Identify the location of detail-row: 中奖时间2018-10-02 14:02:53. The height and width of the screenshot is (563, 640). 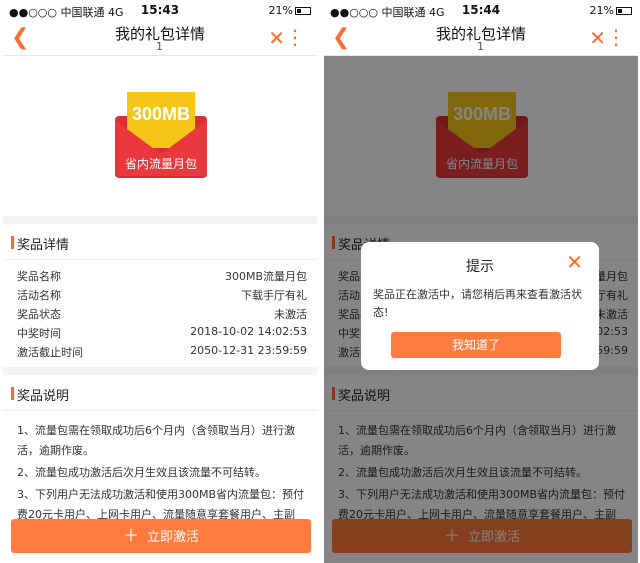
(162, 332).